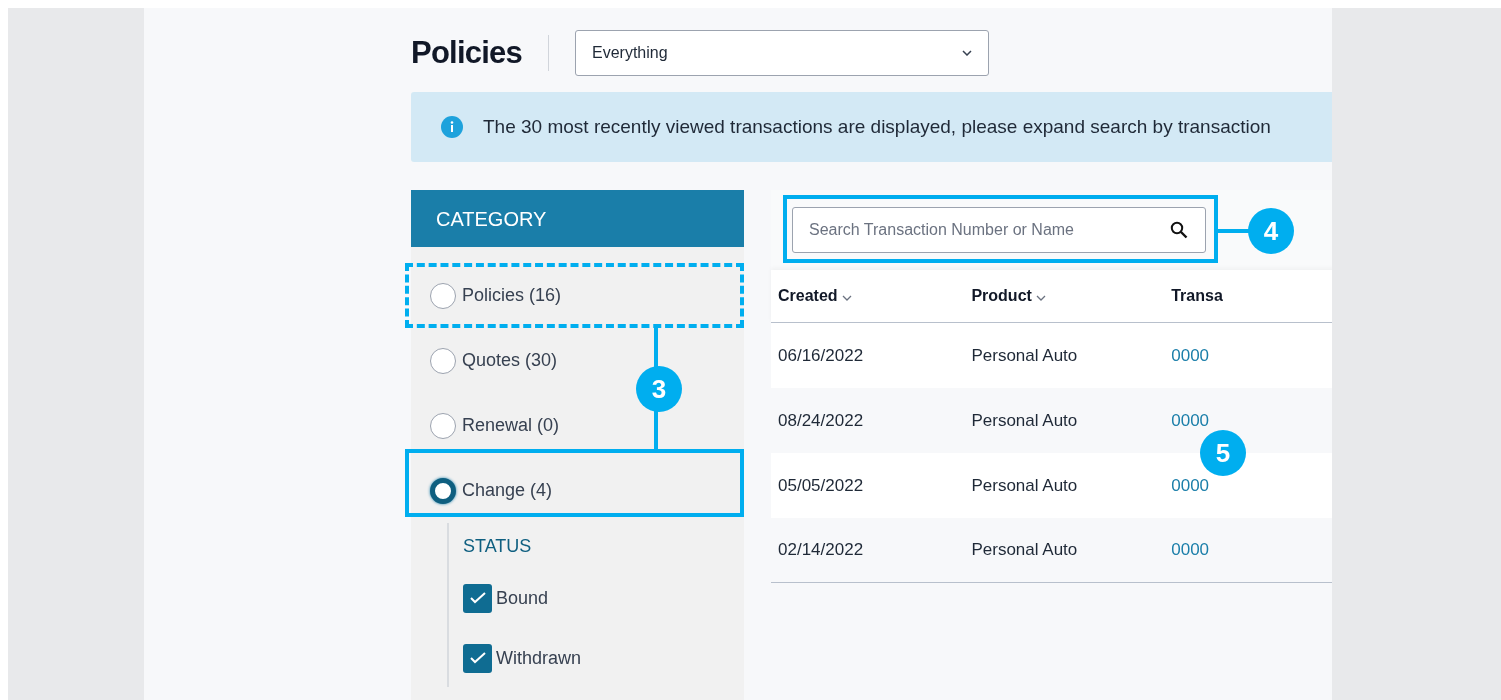 The image size is (1501, 700). What do you see at coordinates (1071, 296) in the screenshot?
I see `column-header: Product` at bounding box center [1071, 296].